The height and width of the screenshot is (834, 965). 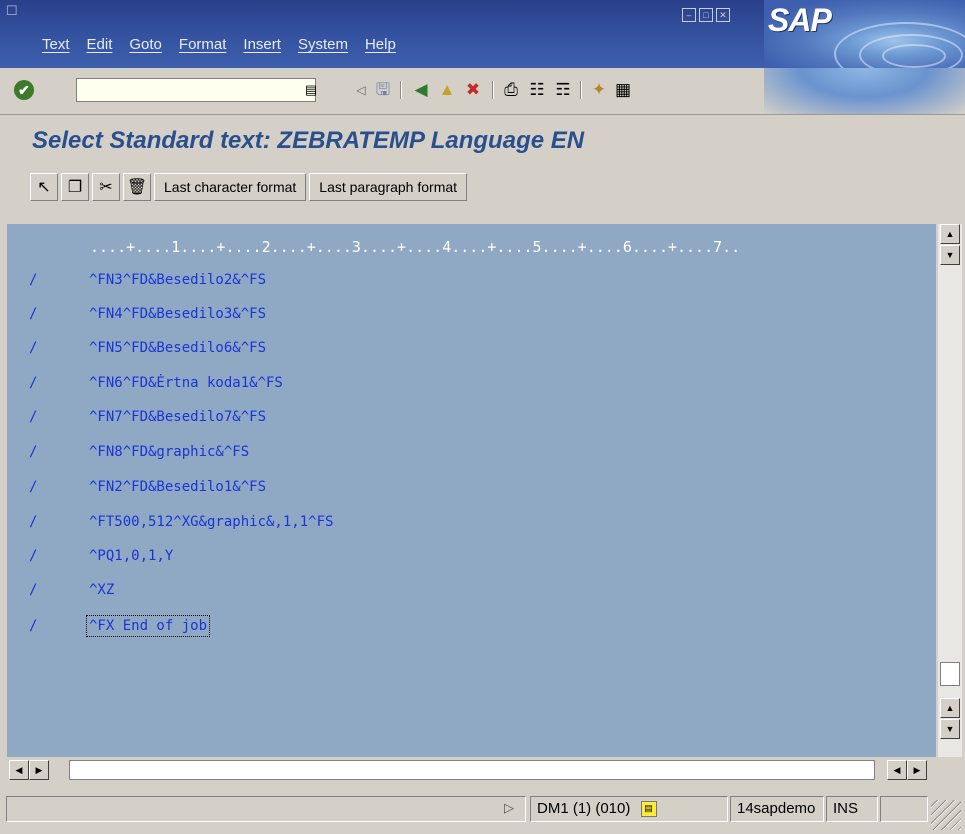 What do you see at coordinates (169, 452) in the screenshot?
I see `line-text: ^FN8^FD&graphic&^FS` at bounding box center [169, 452].